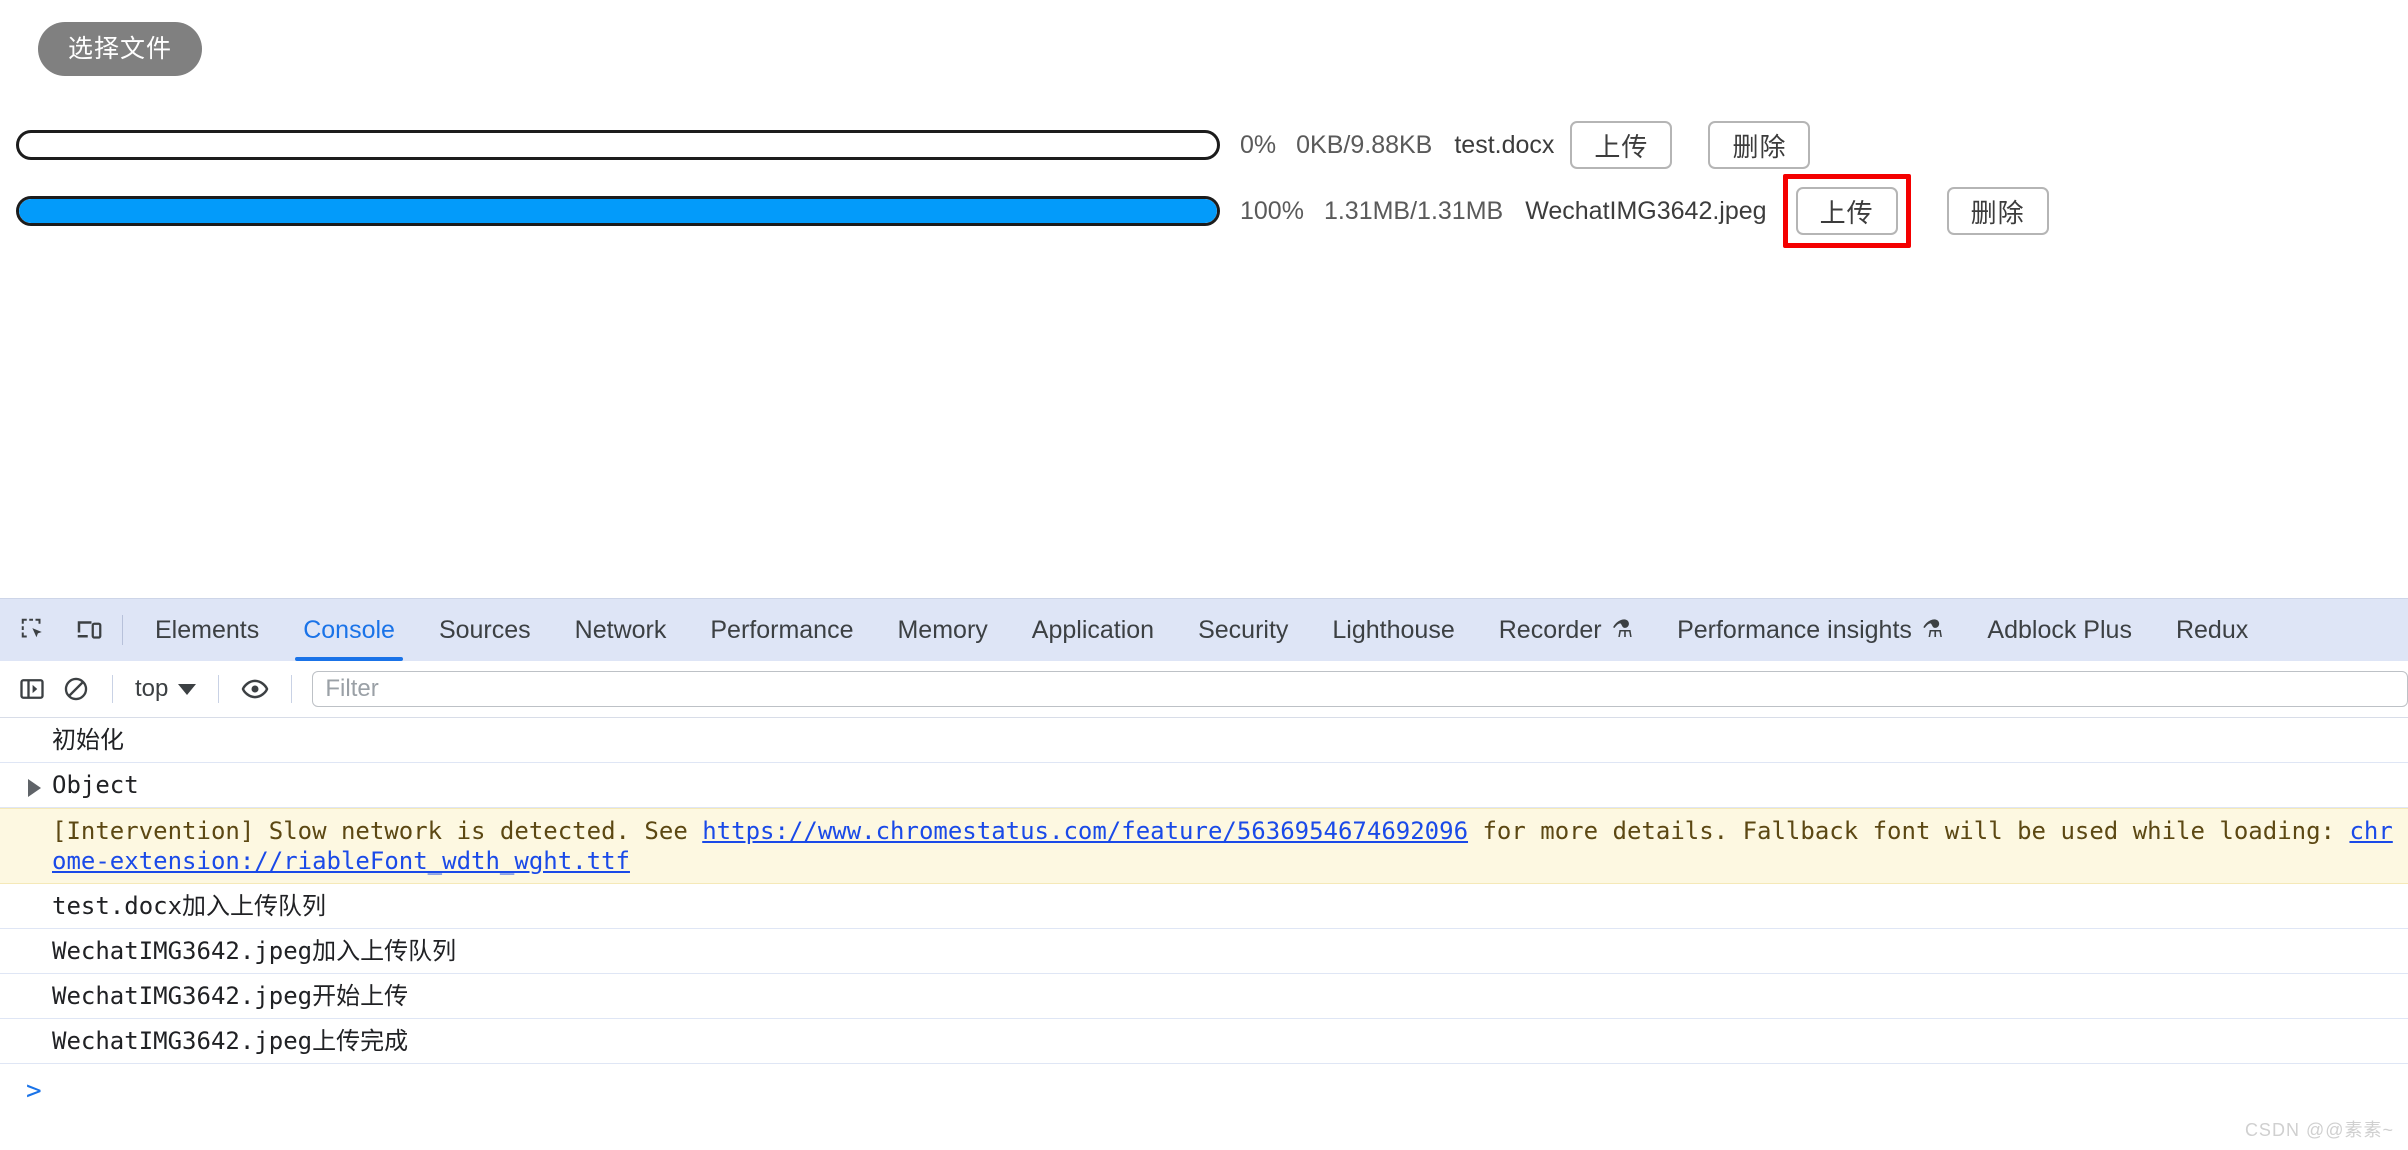 The height and width of the screenshot is (1150, 2408). What do you see at coordinates (1413, 210) in the screenshot?
I see `upload-size-label: 1.31MB/1.31MB` at bounding box center [1413, 210].